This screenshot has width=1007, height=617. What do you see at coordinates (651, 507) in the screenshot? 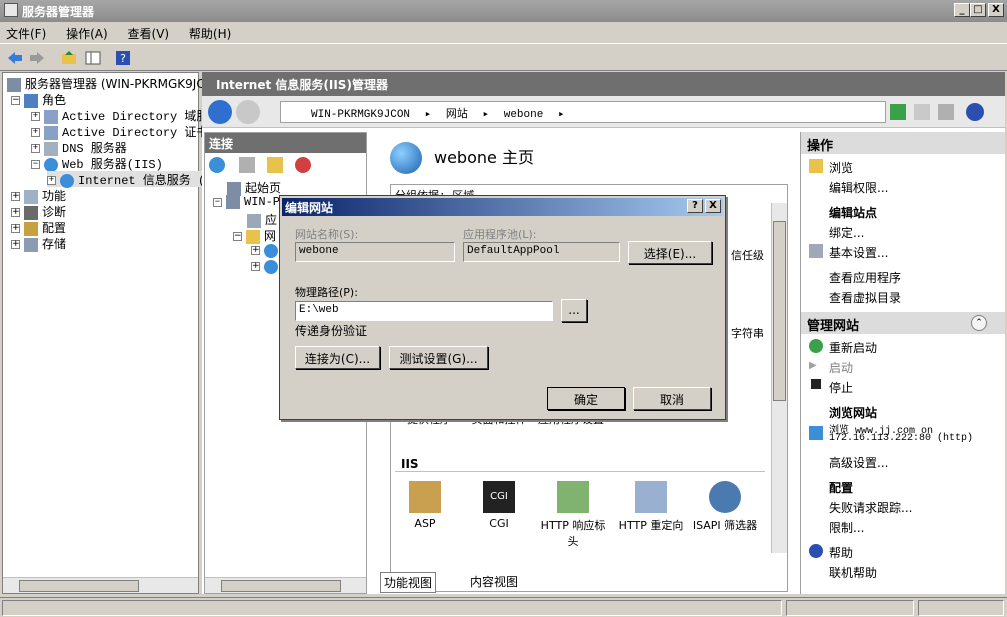
I see `feature-http-redirect: HTTP 重定向` at bounding box center [651, 507].